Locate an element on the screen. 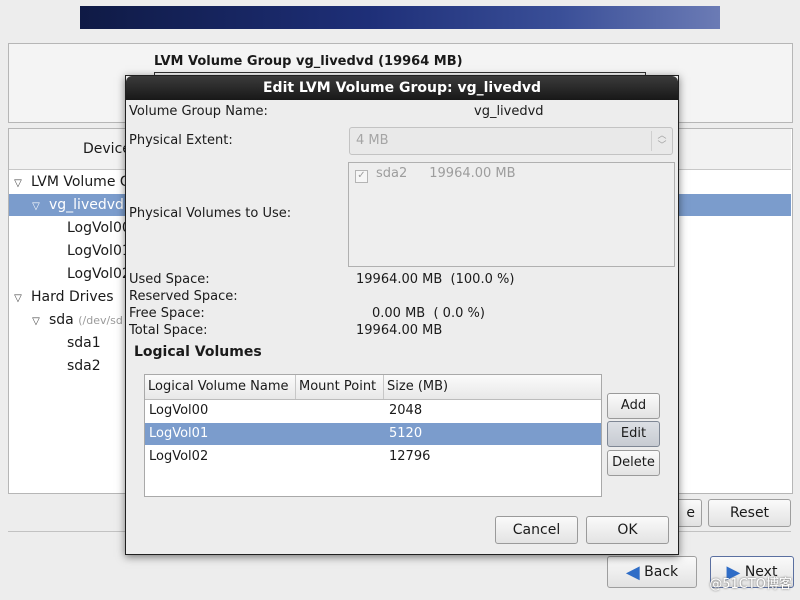  used-space-label: Used Space: is located at coordinates (169, 279).